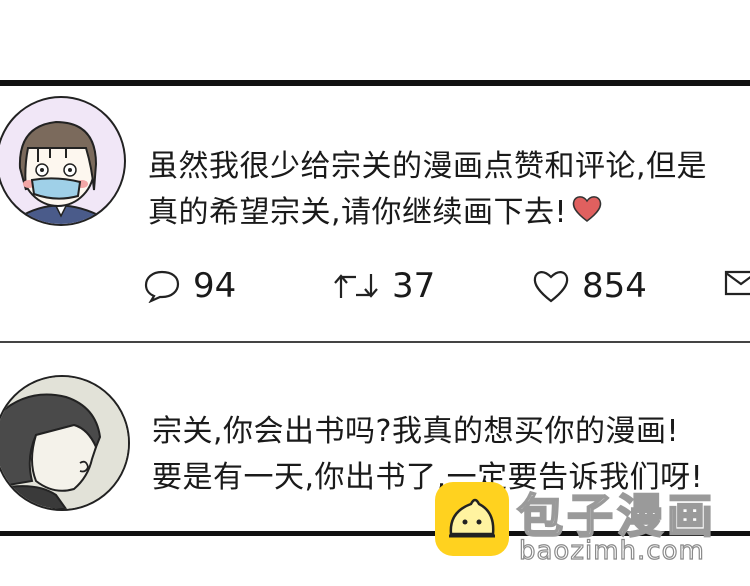  What do you see at coordinates (585, 528) in the screenshot?
I see `site-watermark: 包子漫画 baozimh.com` at bounding box center [585, 528].